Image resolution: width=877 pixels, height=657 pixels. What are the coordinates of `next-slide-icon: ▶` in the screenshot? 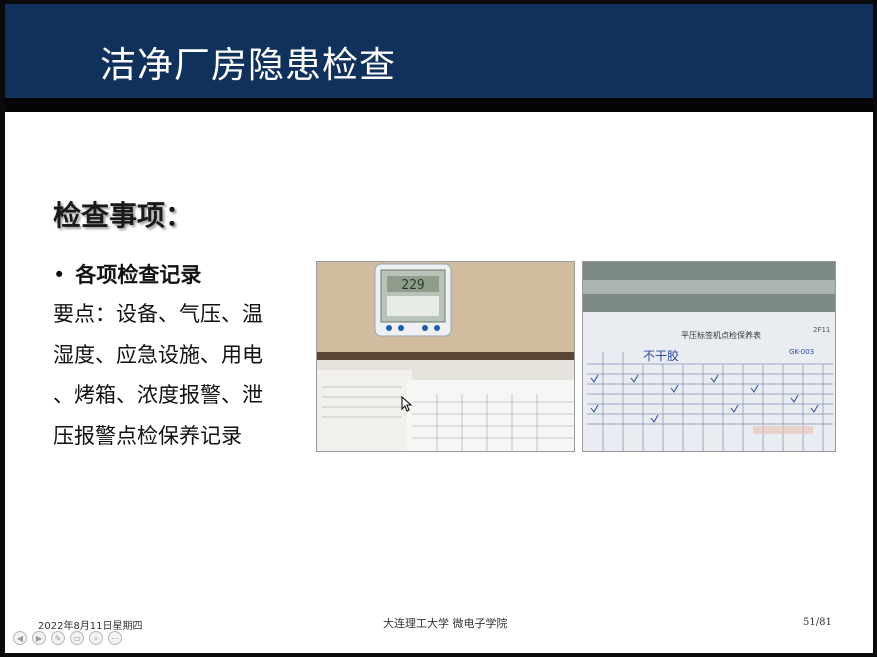 It's located at (39, 638).